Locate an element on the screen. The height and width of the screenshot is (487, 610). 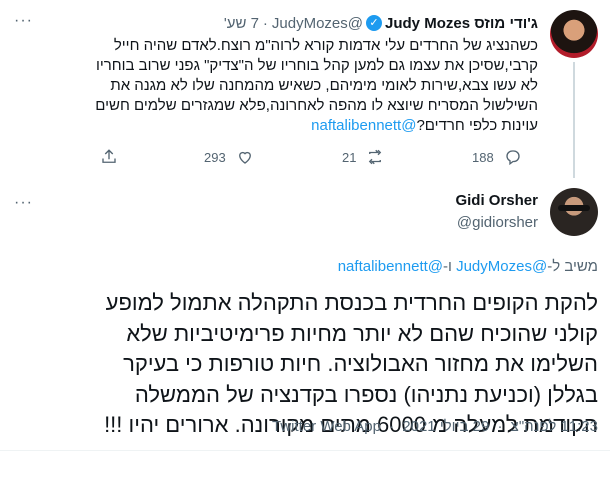
like-action: 293 is located at coordinates (229, 157).